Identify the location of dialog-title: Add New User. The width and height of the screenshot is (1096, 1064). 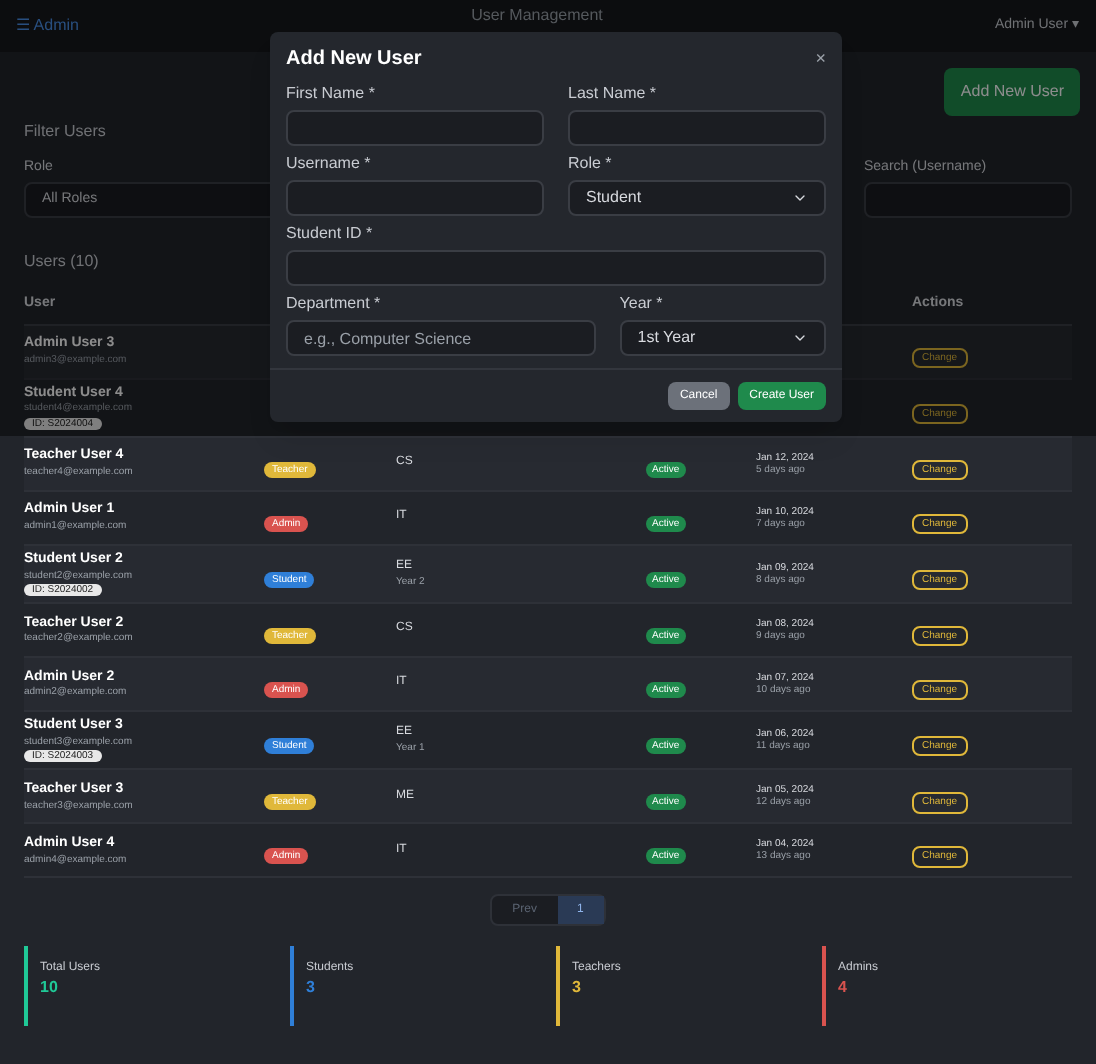
(354, 60).